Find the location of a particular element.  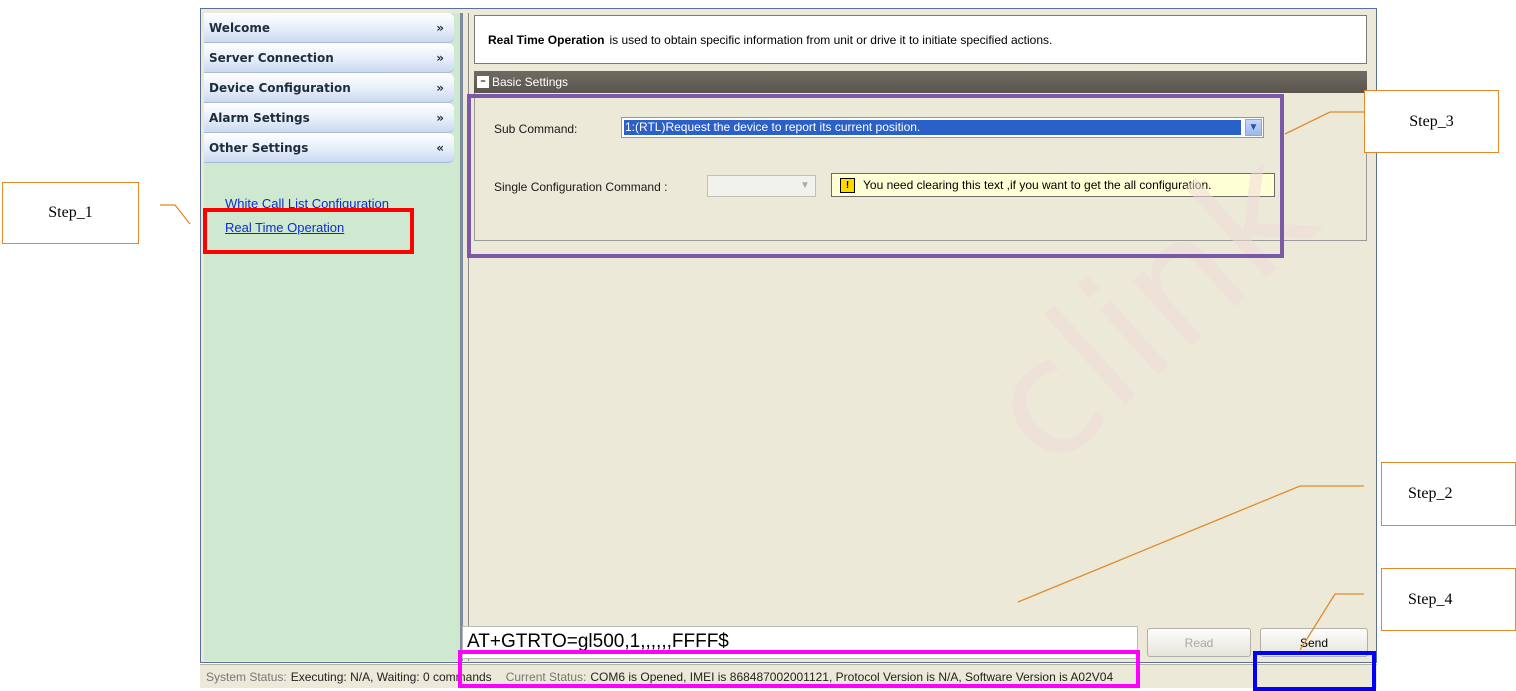

step4-callout-line is located at coordinates (1331, 622).